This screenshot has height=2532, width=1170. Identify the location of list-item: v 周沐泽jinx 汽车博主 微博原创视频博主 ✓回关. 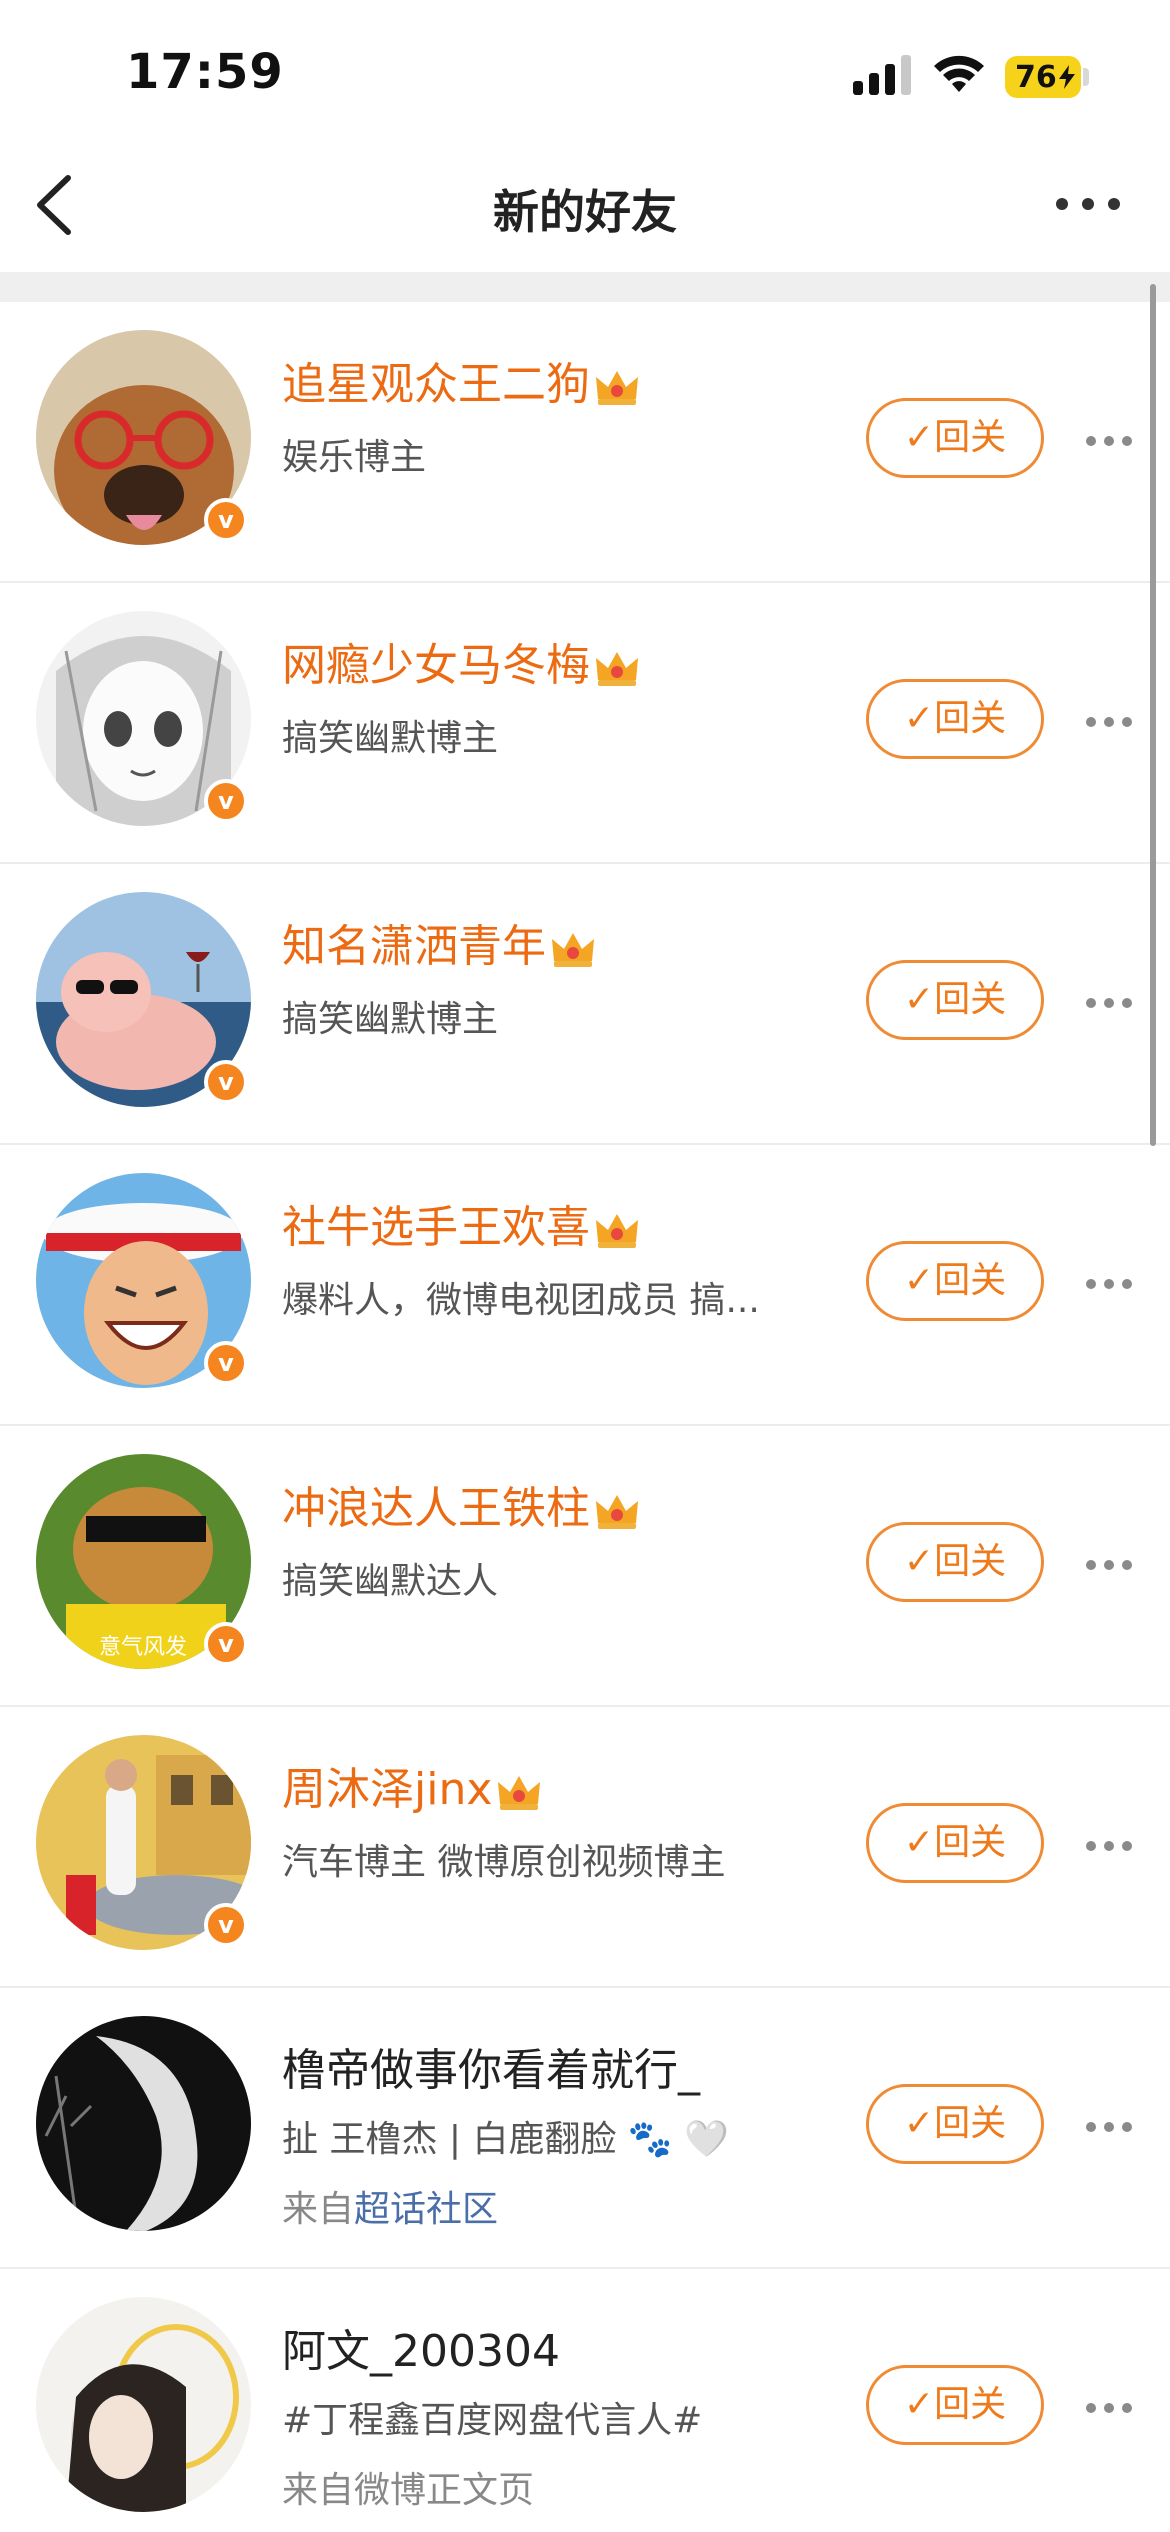
(585, 1847).